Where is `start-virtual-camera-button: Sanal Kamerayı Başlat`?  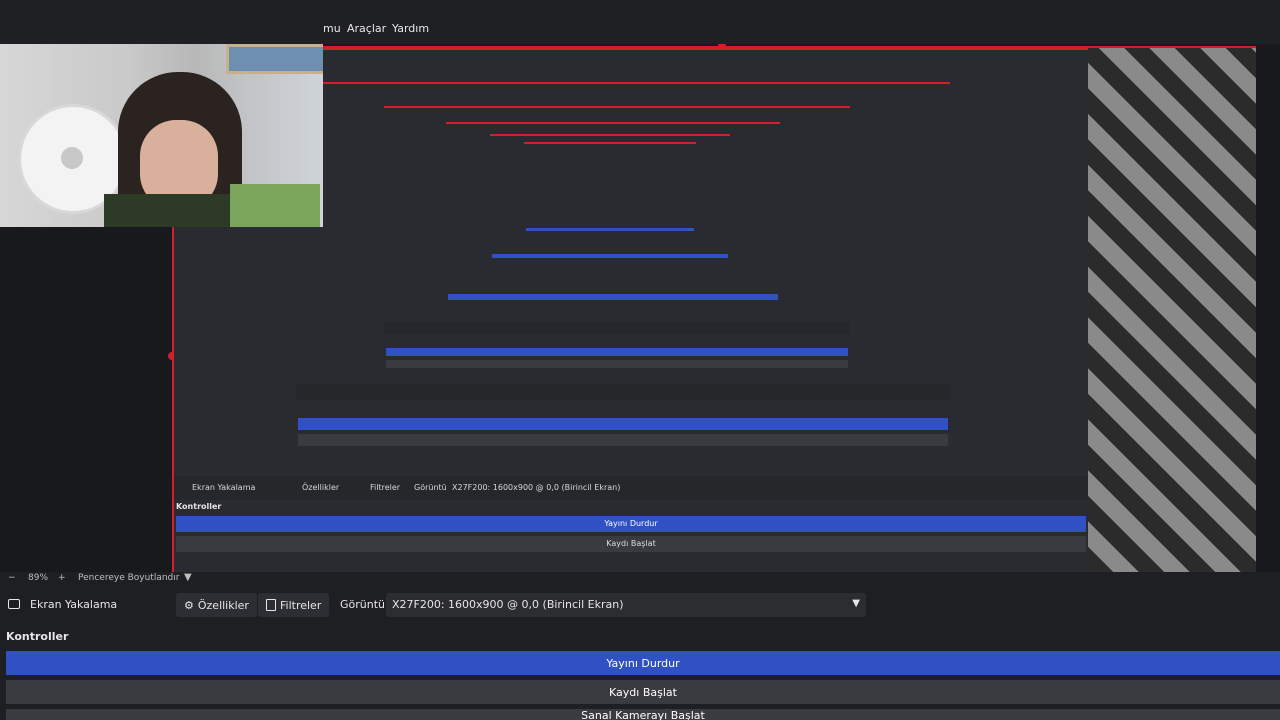
start-virtual-camera-button: Sanal Kamerayı Başlat is located at coordinates (643, 714).